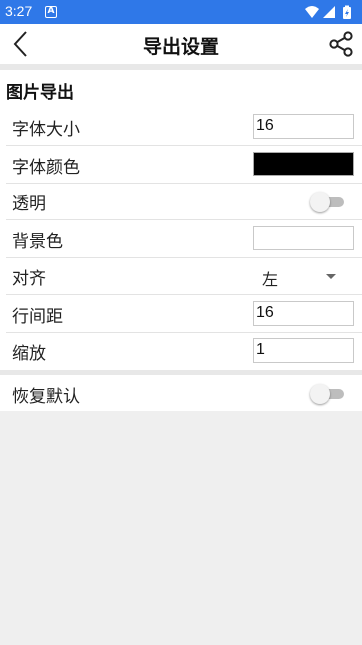 The width and height of the screenshot is (362, 645). I want to click on reset-toggle, so click(327, 394).